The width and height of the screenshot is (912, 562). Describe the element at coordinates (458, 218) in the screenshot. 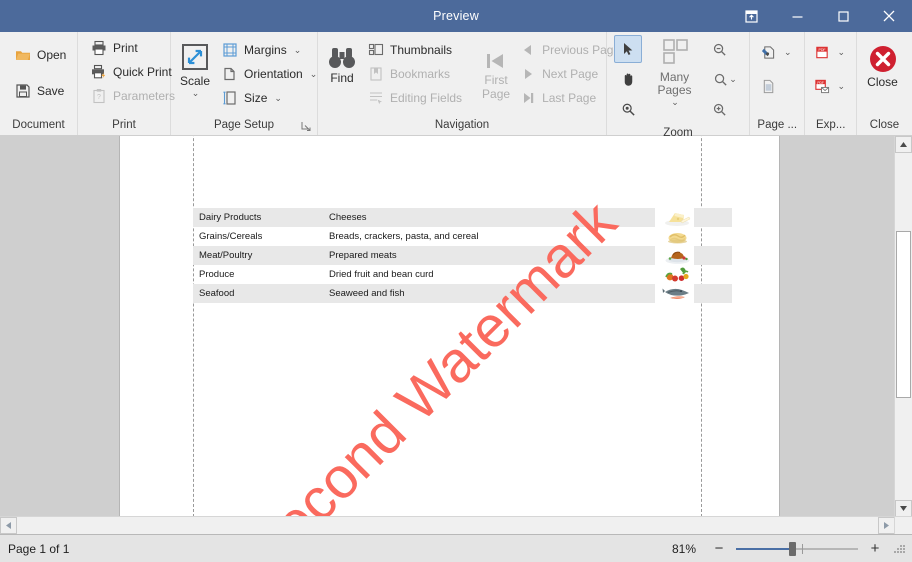

I see `cell-description: Cheeses` at that location.